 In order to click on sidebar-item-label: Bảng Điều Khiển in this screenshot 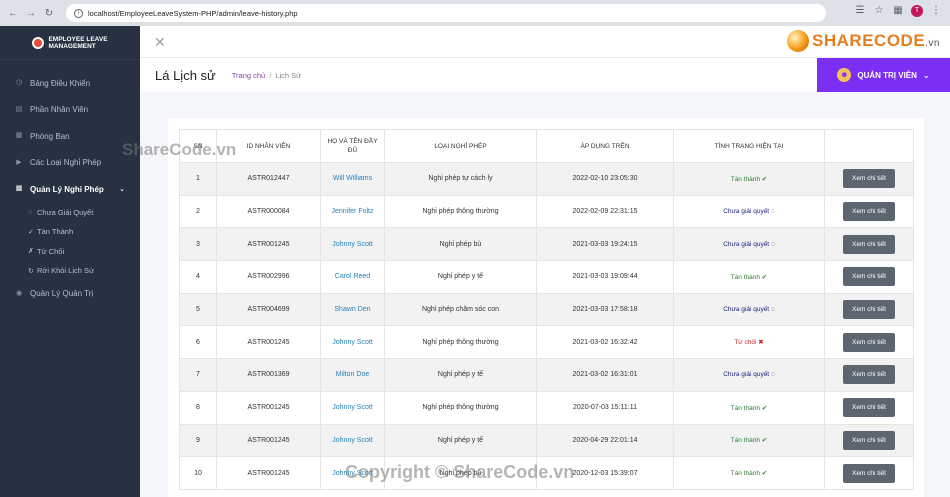, I will do `click(60, 83)`.